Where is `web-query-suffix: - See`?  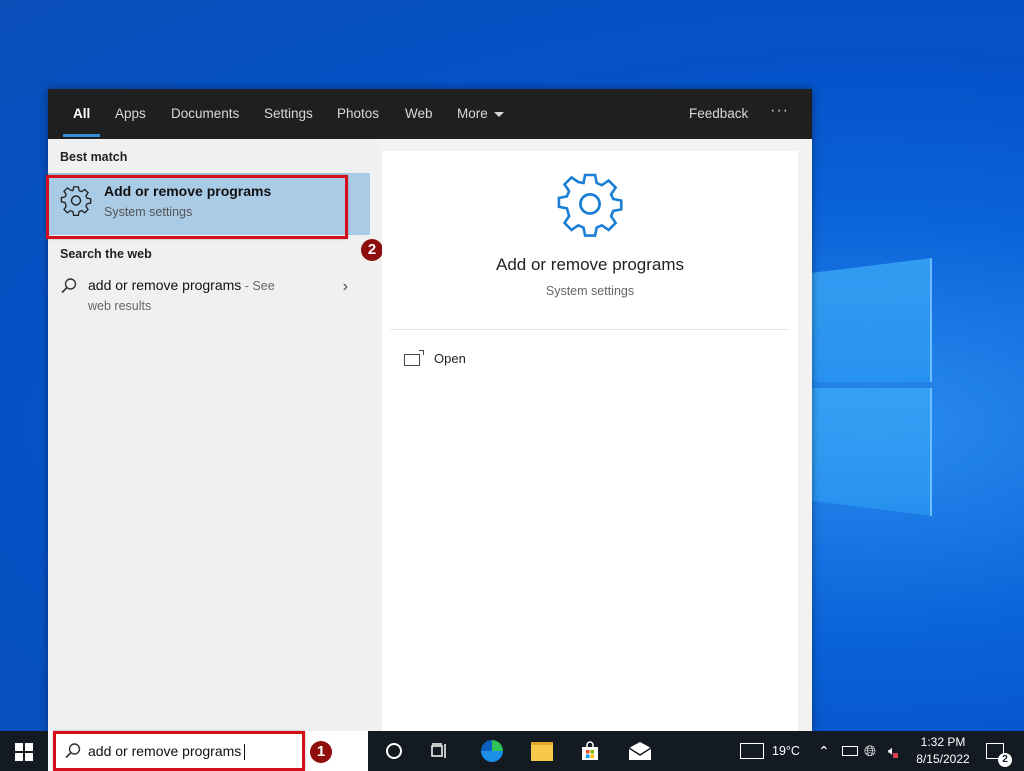
web-query-suffix: - See is located at coordinates (258, 286).